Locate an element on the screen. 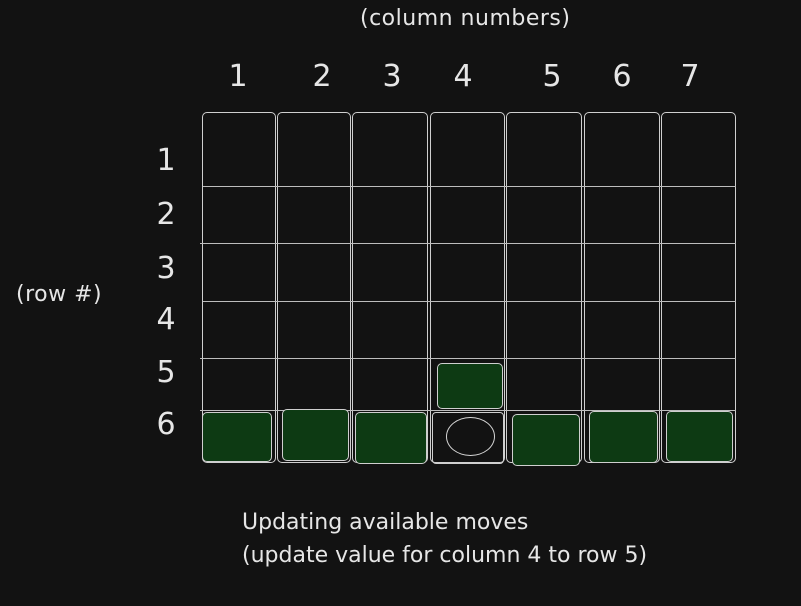  row-number-6: 6 is located at coordinates (166, 424).